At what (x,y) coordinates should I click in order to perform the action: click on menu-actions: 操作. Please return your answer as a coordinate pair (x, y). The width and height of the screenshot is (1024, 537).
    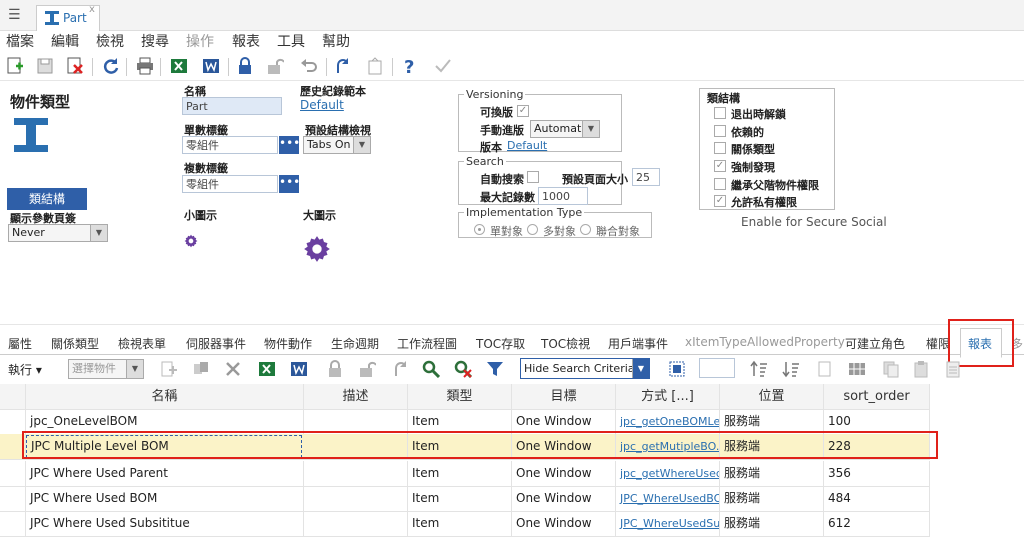
    Looking at the image, I should click on (200, 41).